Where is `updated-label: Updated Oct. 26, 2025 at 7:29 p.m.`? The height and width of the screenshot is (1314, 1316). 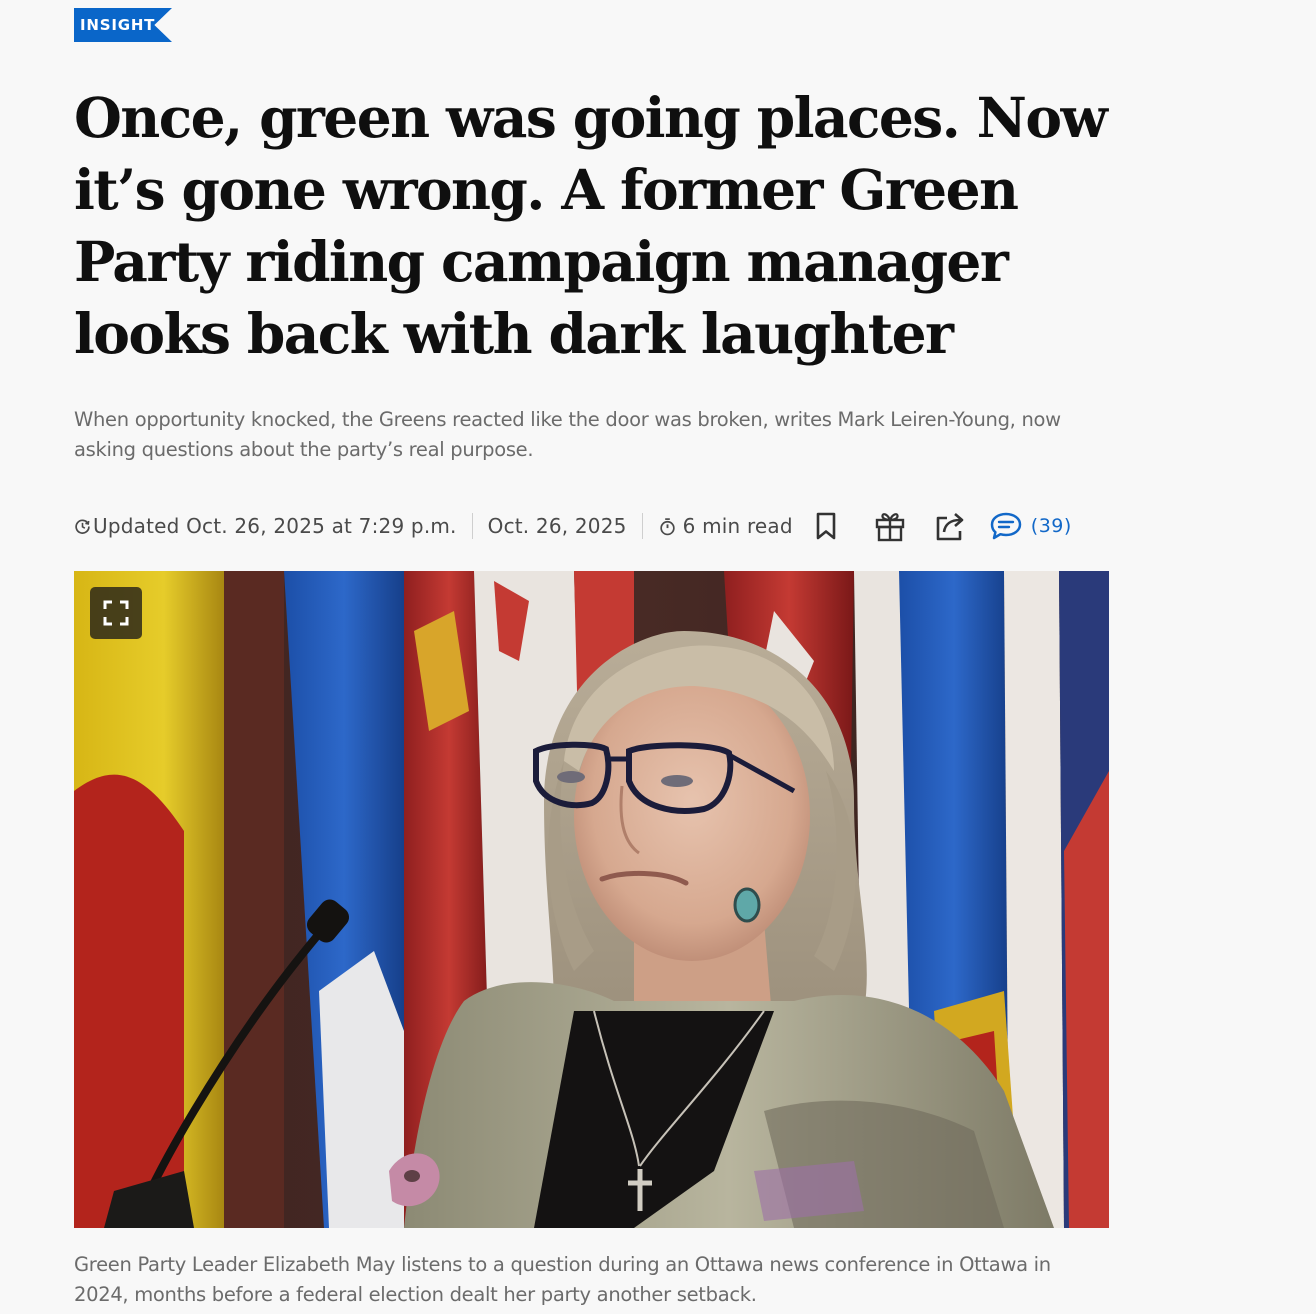 updated-label: Updated Oct. 26, 2025 at 7:29 p.m. is located at coordinates (275, 526).